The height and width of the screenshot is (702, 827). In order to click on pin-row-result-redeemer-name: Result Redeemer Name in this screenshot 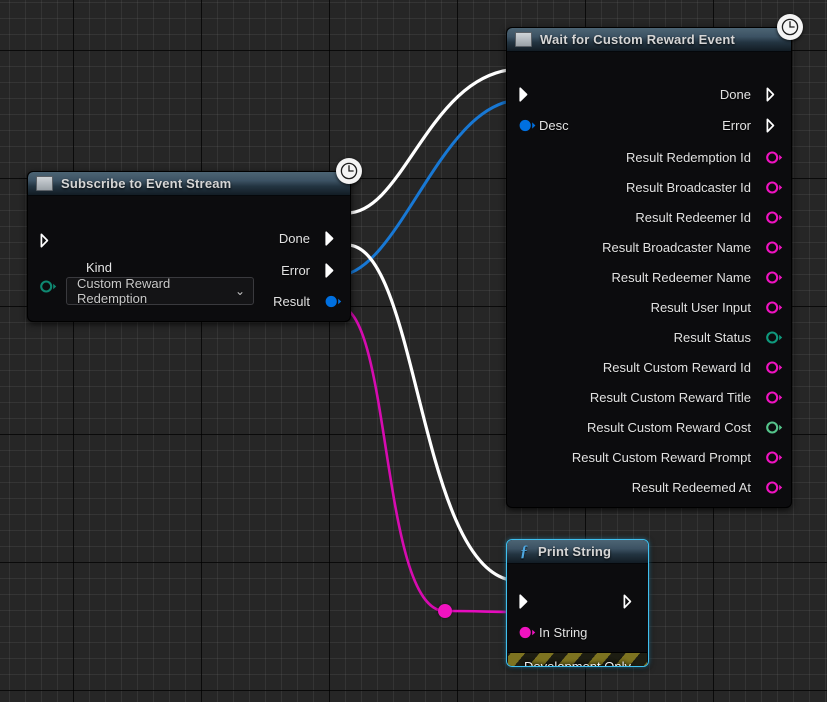, I will do `click(697, 277)`.